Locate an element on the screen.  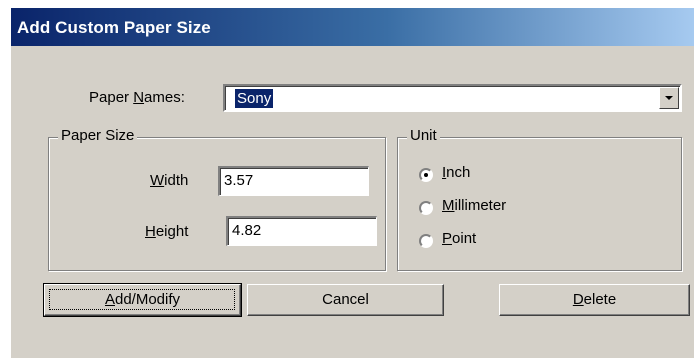
radio-point is located at coordinates (426, 241).